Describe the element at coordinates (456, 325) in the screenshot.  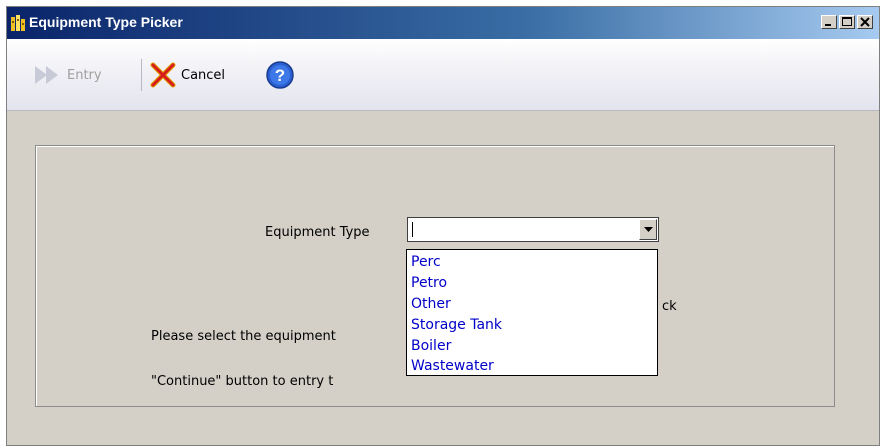
I see `dropdown-option-storage-tank: Storage Tank` at that location.